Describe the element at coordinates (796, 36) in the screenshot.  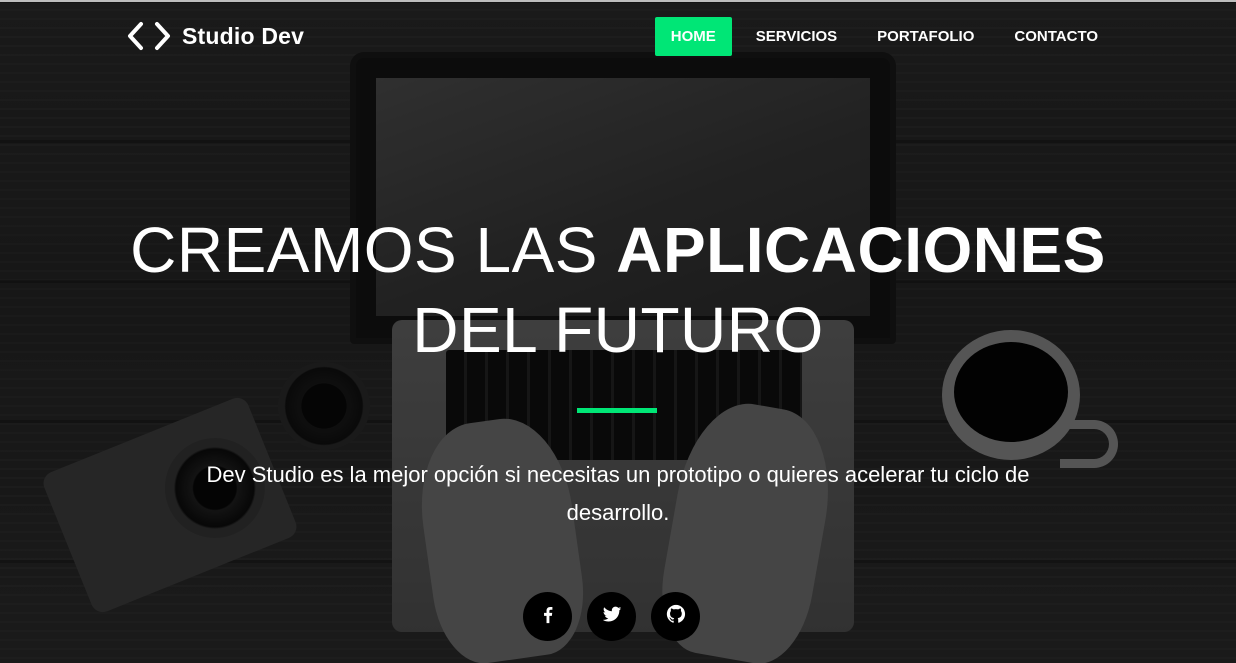
I see `nav-item-servicios: SERVICIOS` at that location.